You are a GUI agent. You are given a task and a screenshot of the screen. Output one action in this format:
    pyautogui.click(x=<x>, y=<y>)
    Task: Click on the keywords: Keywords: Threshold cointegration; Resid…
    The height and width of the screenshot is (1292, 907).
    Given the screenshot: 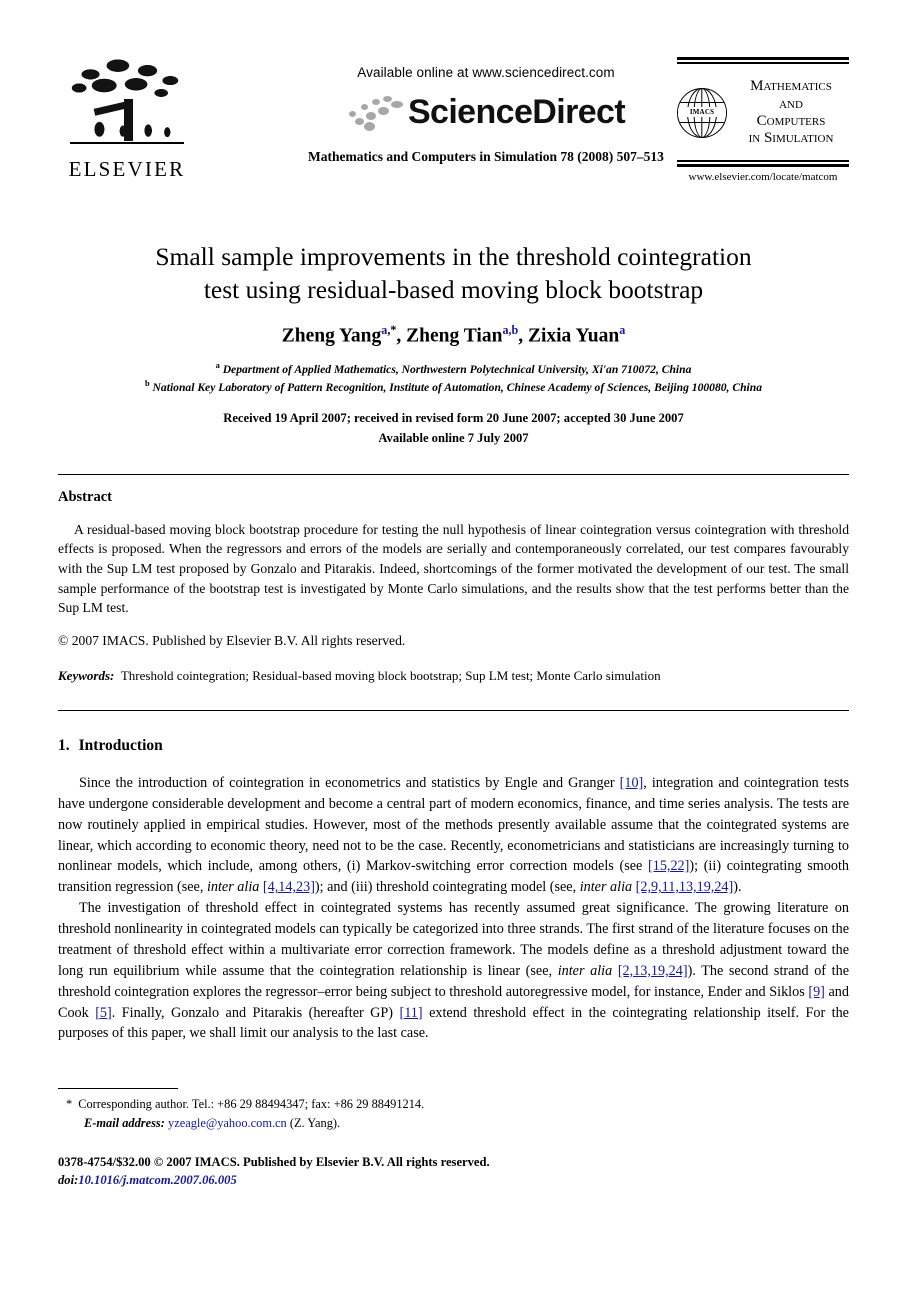 What is the action you would take?
    pyautogui.click(x=453, y=676)
    